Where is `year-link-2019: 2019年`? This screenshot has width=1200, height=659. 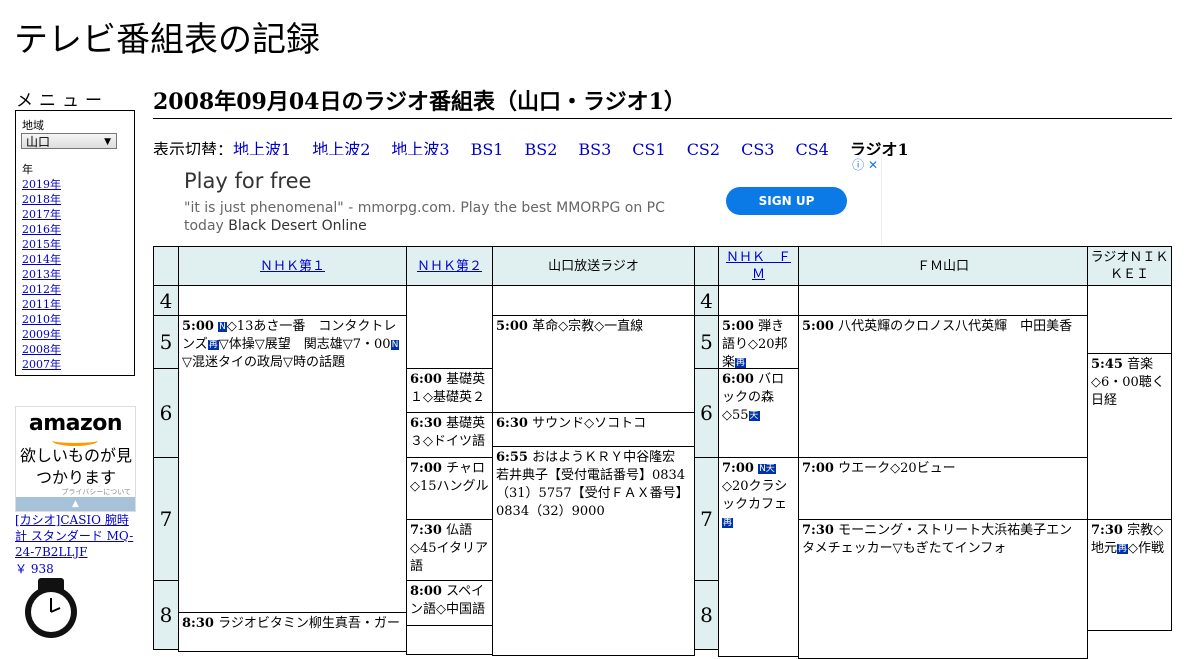 year-link-2019: 2019年 is located at coordinates (41, 184).